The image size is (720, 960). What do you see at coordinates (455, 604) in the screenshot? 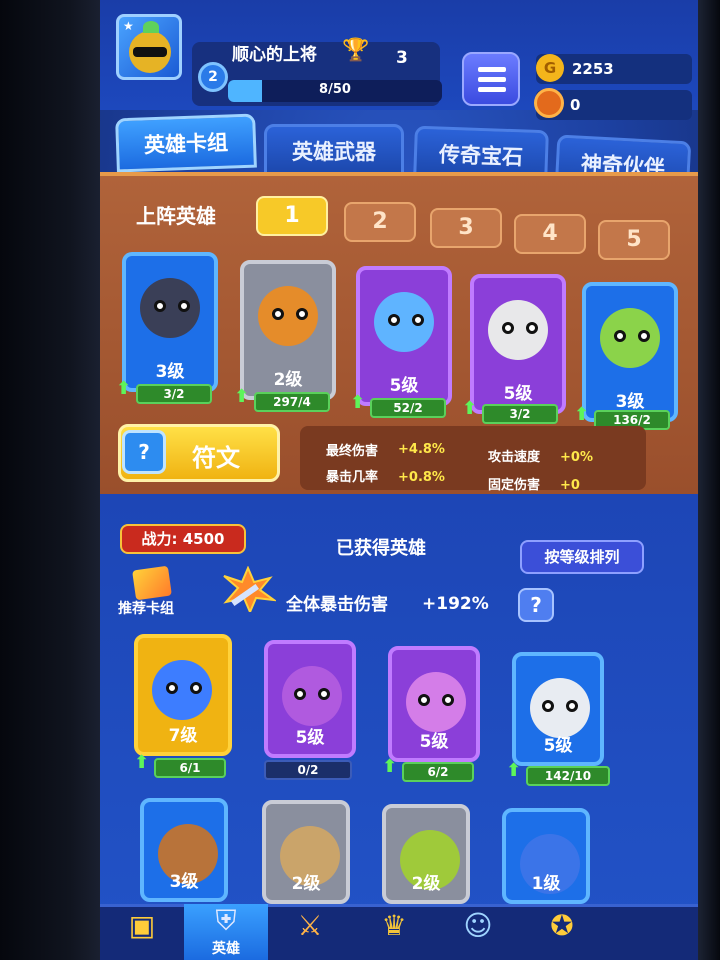
I see `global-crit-damage-value: +192%` at bounding box center [455, 604].